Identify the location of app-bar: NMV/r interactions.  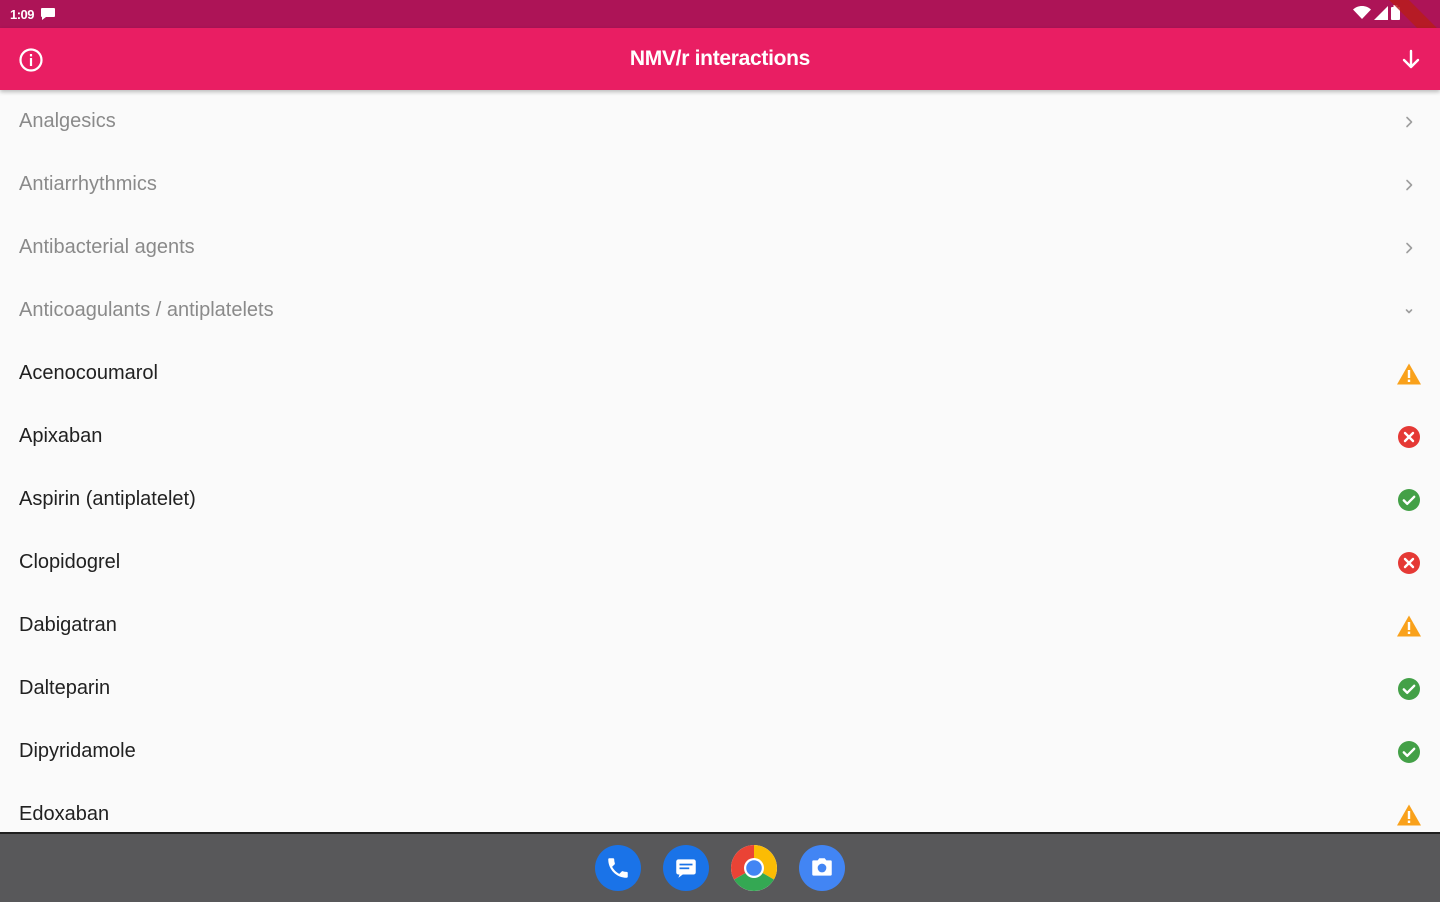
(720, 59).